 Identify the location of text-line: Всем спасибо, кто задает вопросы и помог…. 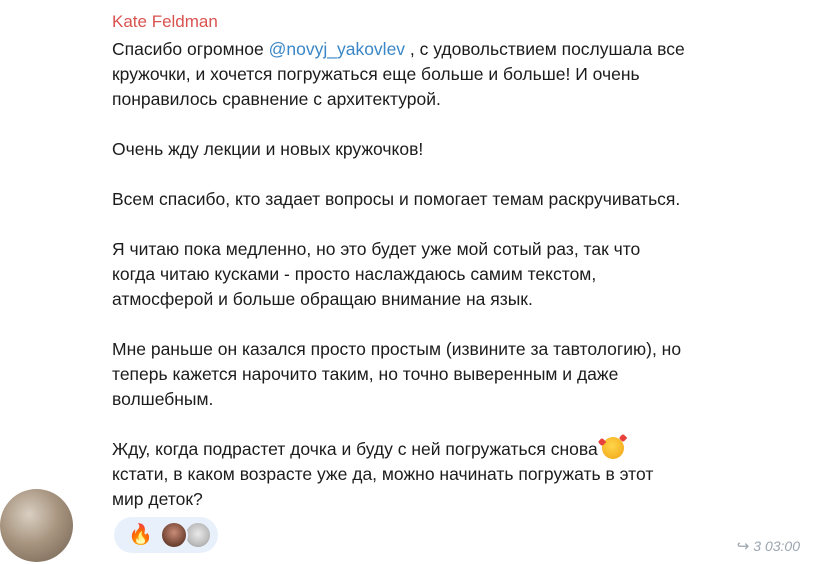
(396, 199).